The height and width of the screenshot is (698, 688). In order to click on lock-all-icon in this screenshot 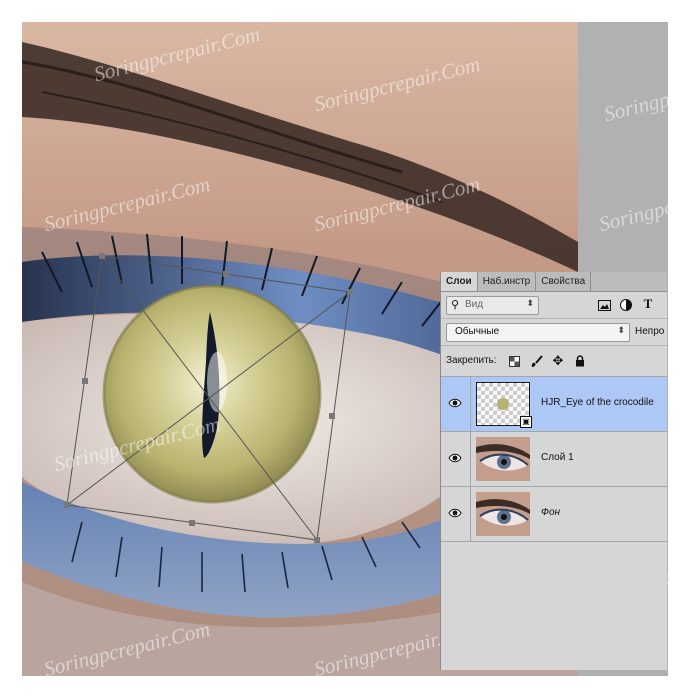, I will do `click(580, 361)`.